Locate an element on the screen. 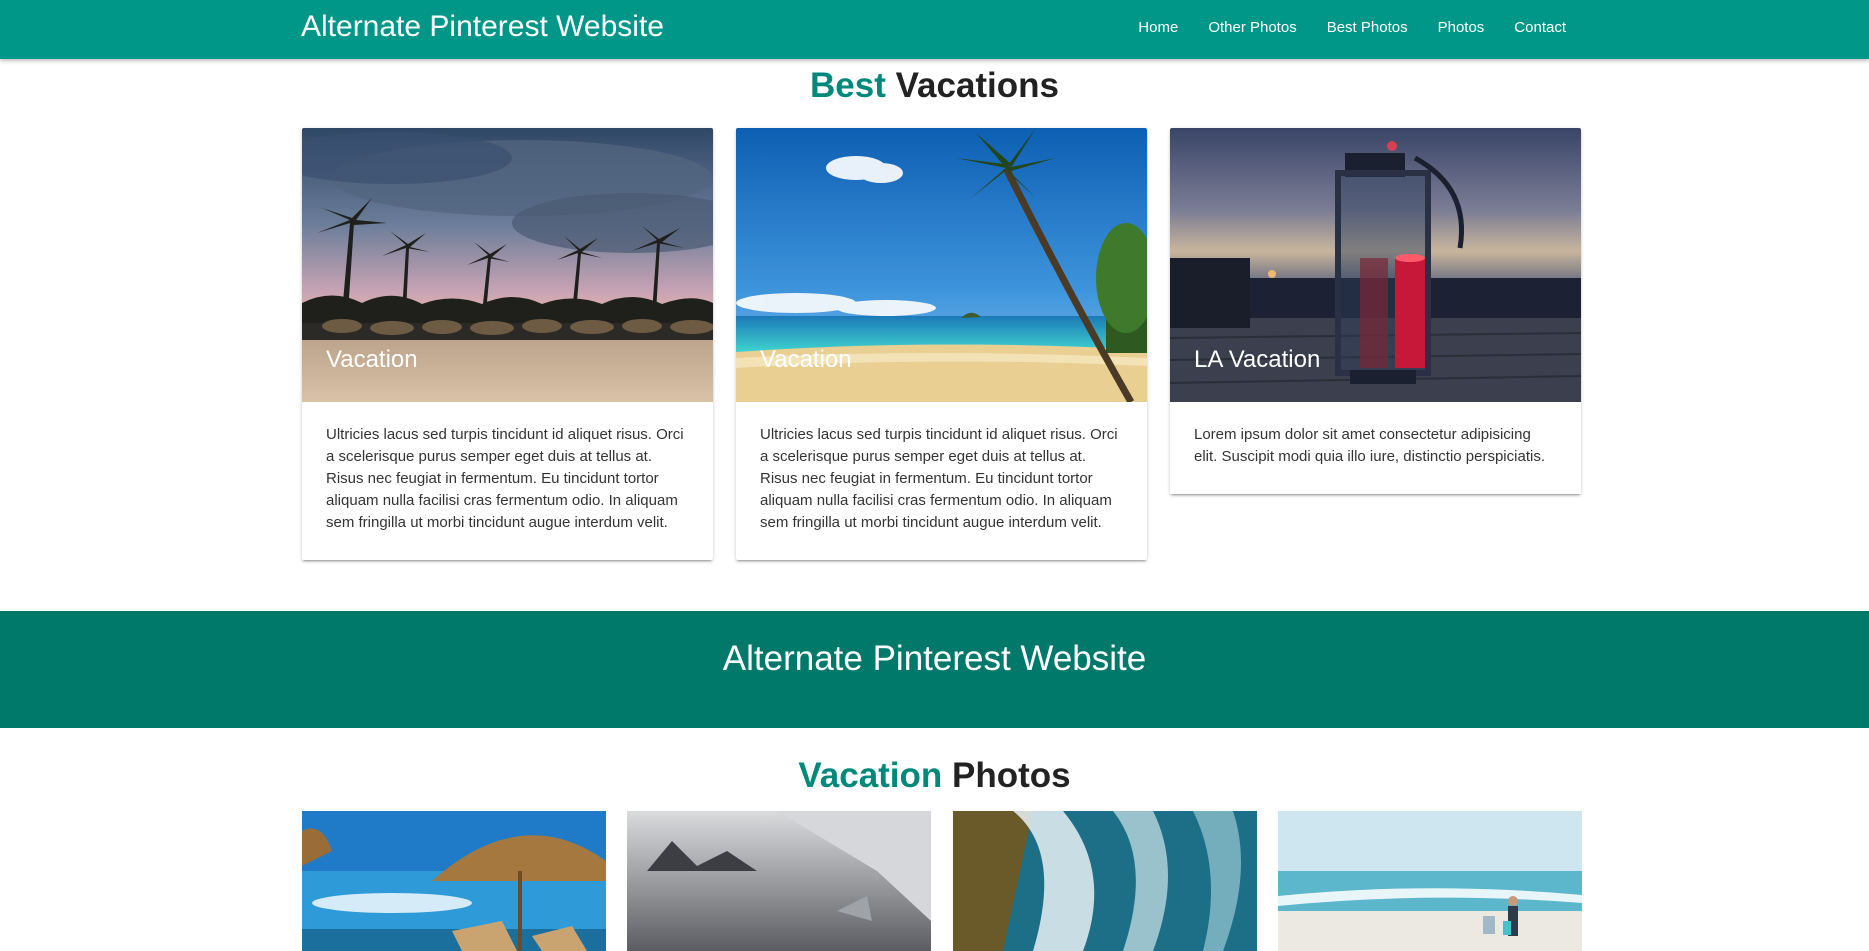 The height and width of the screenshot is (951, 1869). photo-beach-surf is located at coordinates (1430, 881).